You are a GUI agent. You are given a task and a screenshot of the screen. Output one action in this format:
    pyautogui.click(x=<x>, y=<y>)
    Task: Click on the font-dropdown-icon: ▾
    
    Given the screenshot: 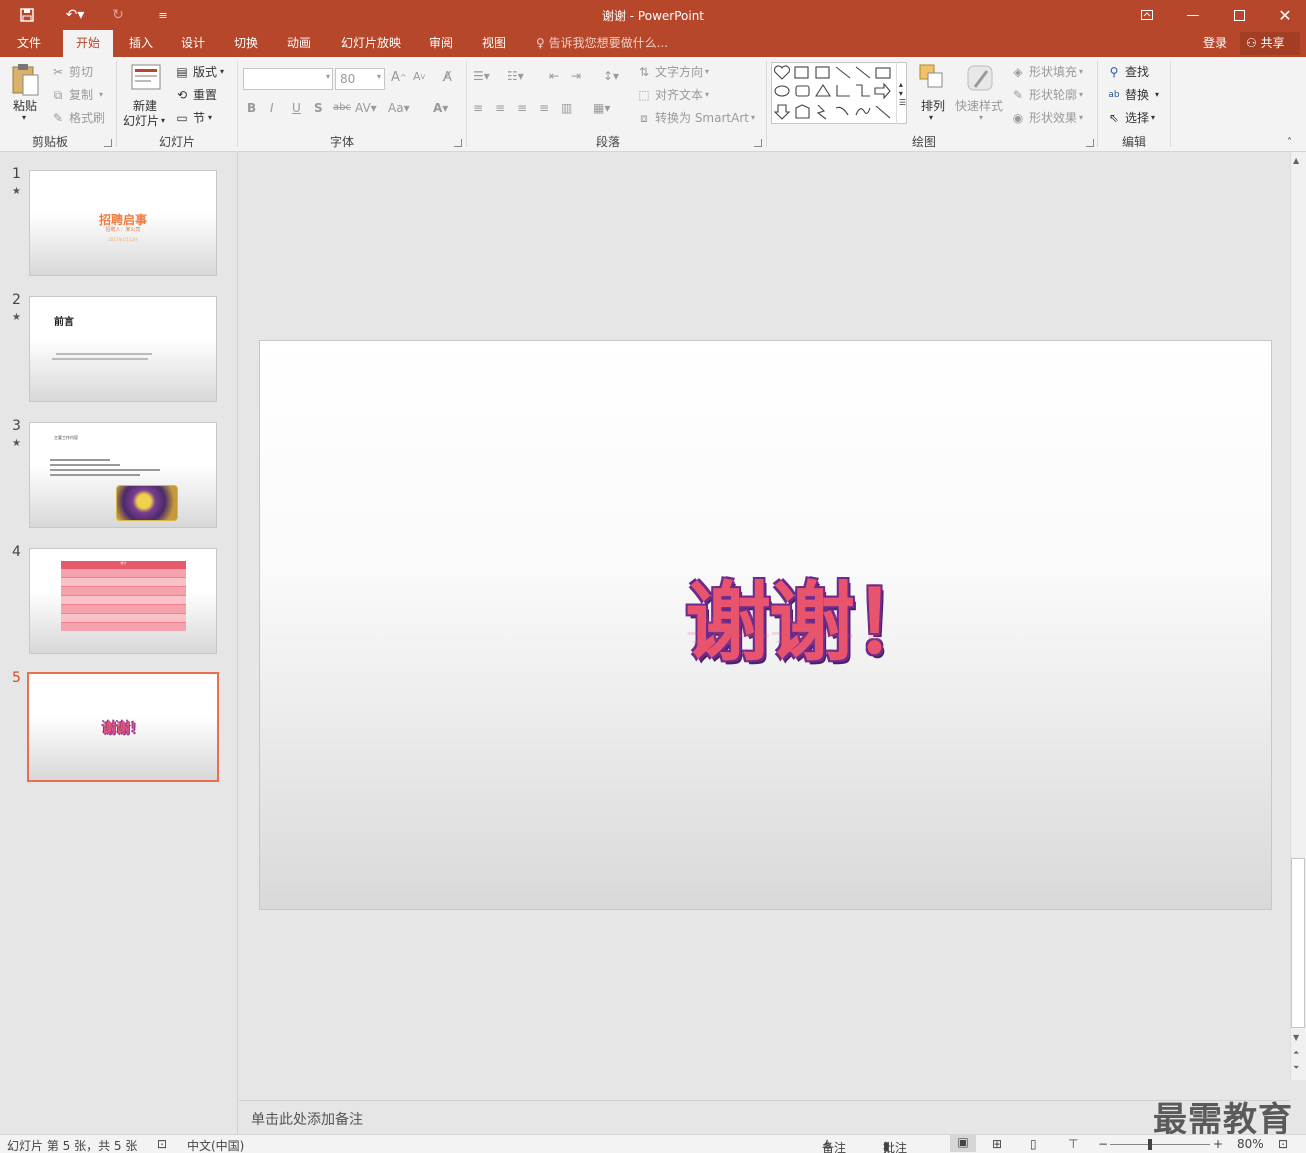 What is the action you would take?
    pyautogui.click(x=328, y=76)
    